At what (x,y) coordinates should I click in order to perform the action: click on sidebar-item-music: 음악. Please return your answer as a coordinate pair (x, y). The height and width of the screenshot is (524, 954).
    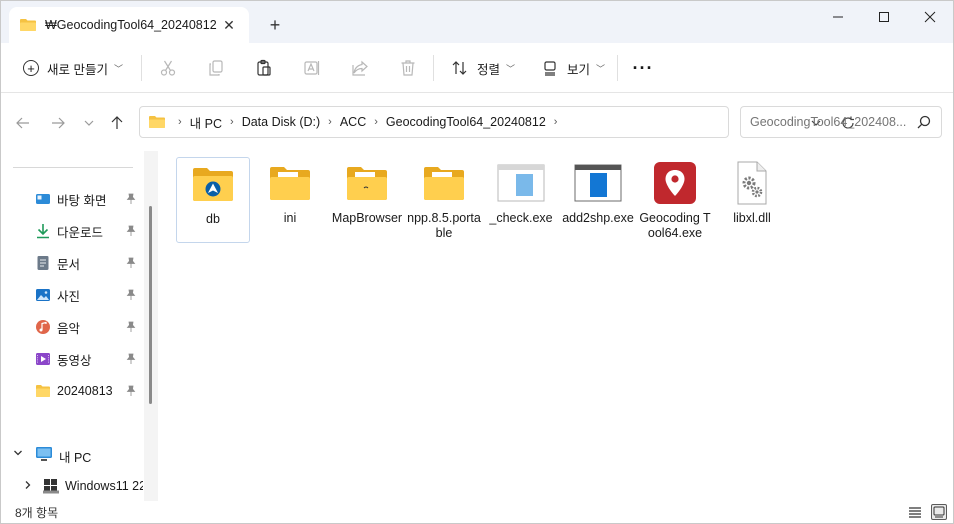
    Looking at the image, I should click on (71, 327).